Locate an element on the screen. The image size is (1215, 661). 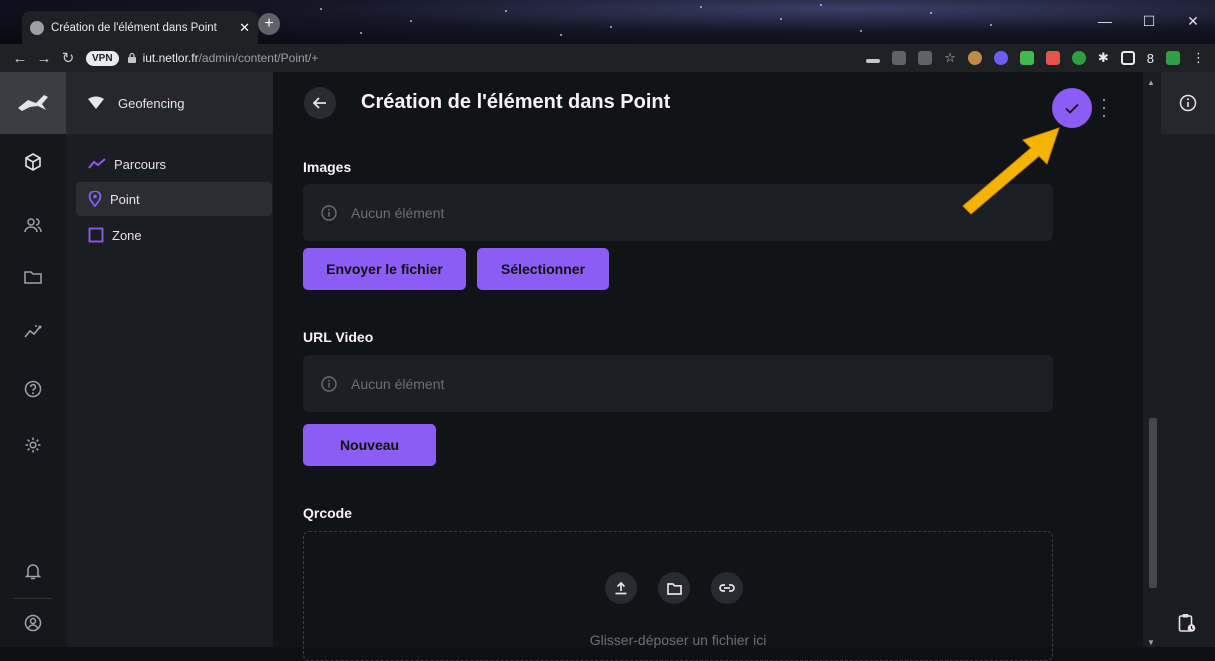
checkmark-icon is located at coordinates (1072, 108).